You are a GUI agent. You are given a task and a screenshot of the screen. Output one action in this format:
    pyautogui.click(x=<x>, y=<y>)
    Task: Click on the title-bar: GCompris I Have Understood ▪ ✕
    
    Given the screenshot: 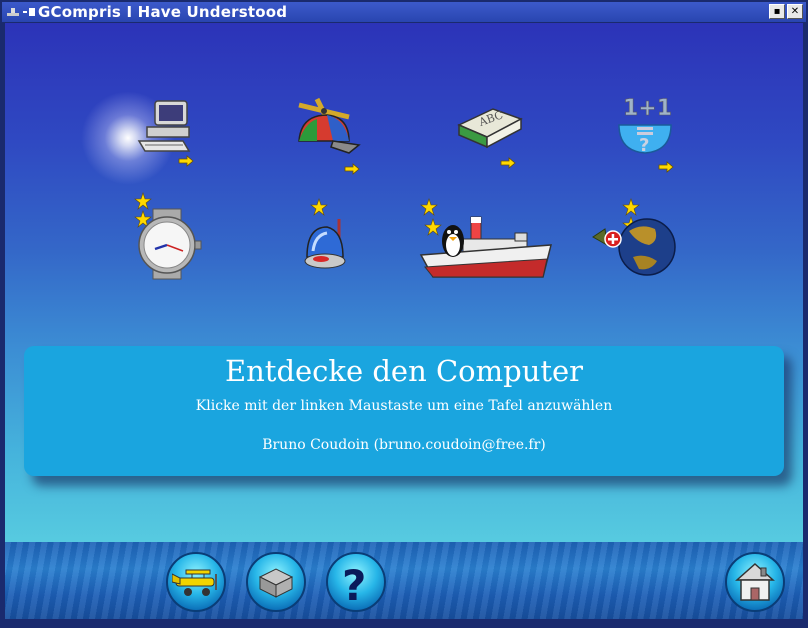 What is the action you would take?
    pyautogui.click(x=404, y=12)
    